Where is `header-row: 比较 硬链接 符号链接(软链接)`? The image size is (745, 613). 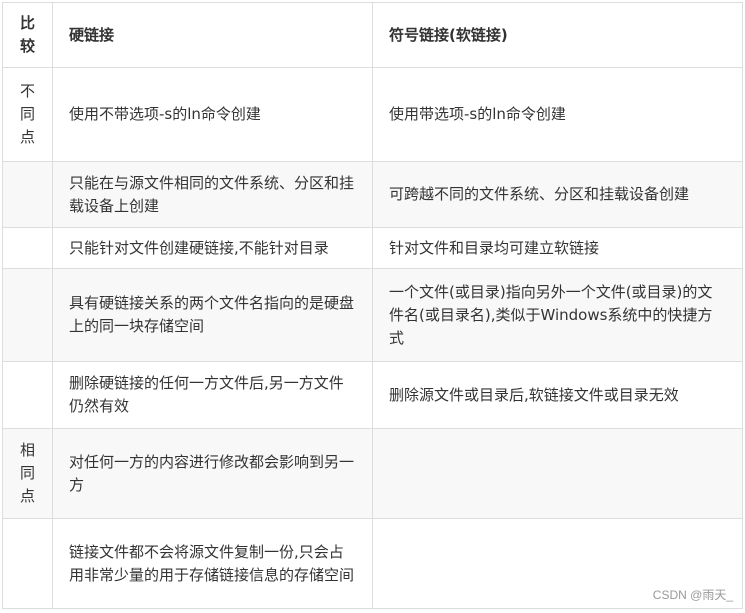
header-row: 比较 硬链接 符号链接(软链接) is located at coordinates (372, 35).